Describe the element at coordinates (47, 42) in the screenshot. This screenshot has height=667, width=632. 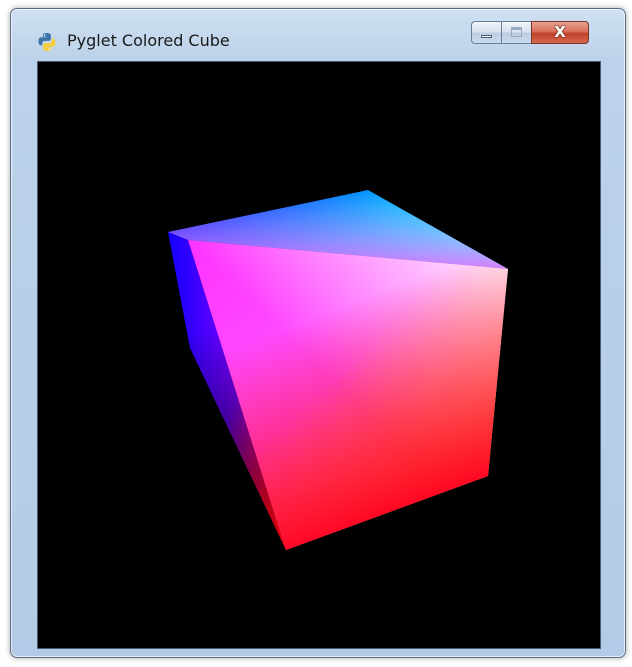
I see `python-icon` at that location.